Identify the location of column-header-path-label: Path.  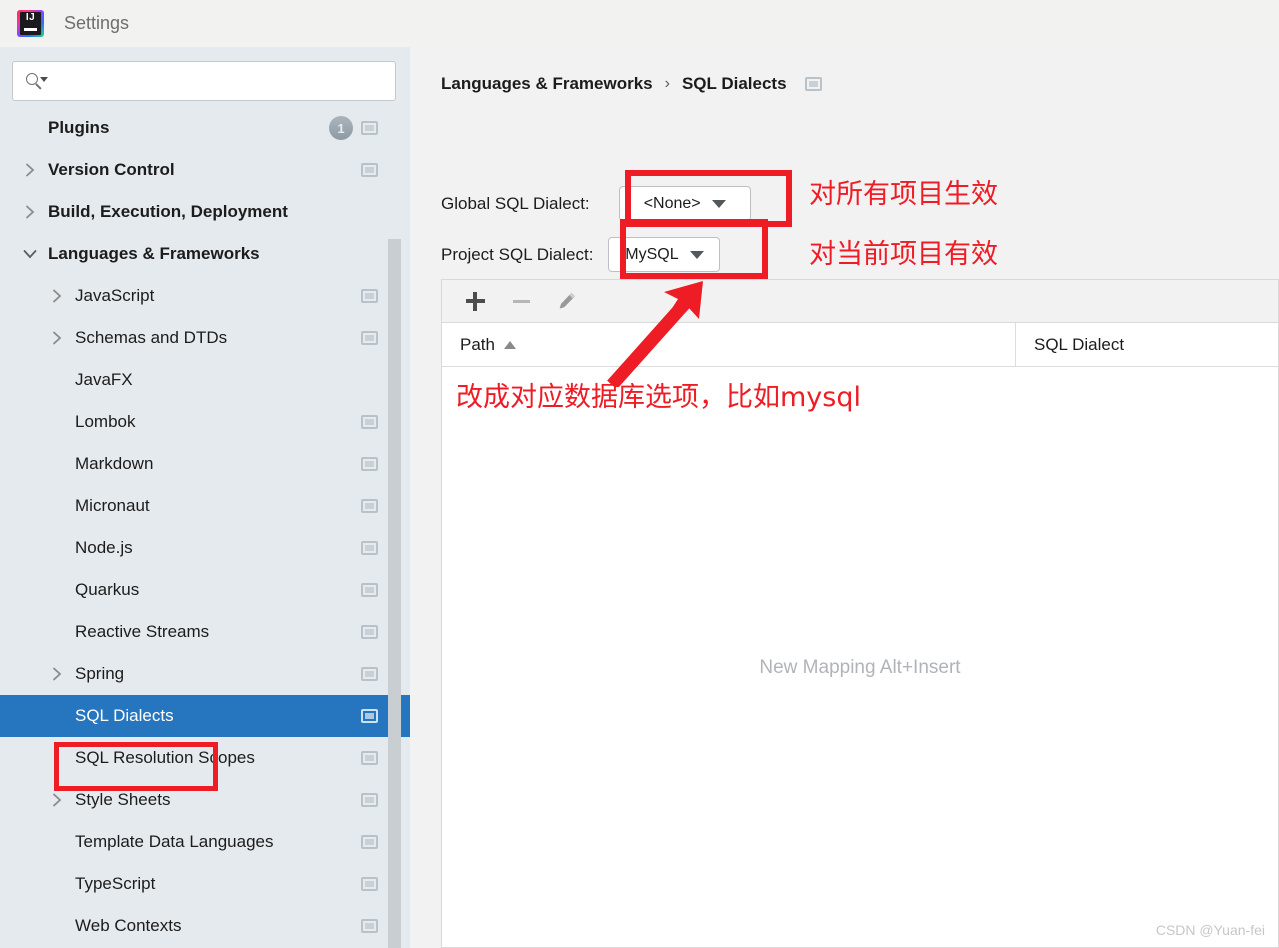
(477, 344).